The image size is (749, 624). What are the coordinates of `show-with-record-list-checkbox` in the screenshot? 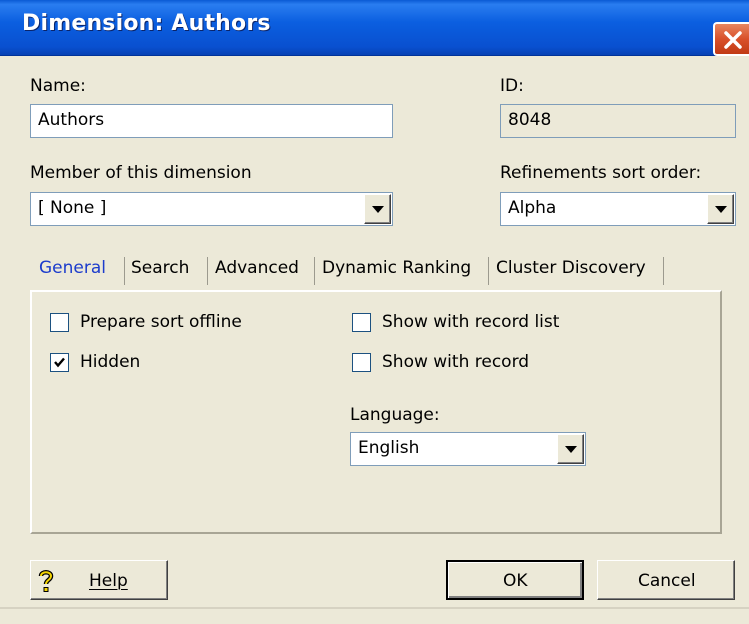 It's located at (361, 322).